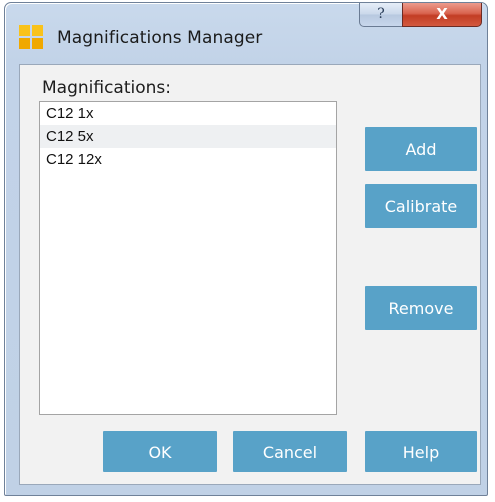 The image size is (495, 502). I want to click on titlebar-help-button: ?, so click(381, 15).